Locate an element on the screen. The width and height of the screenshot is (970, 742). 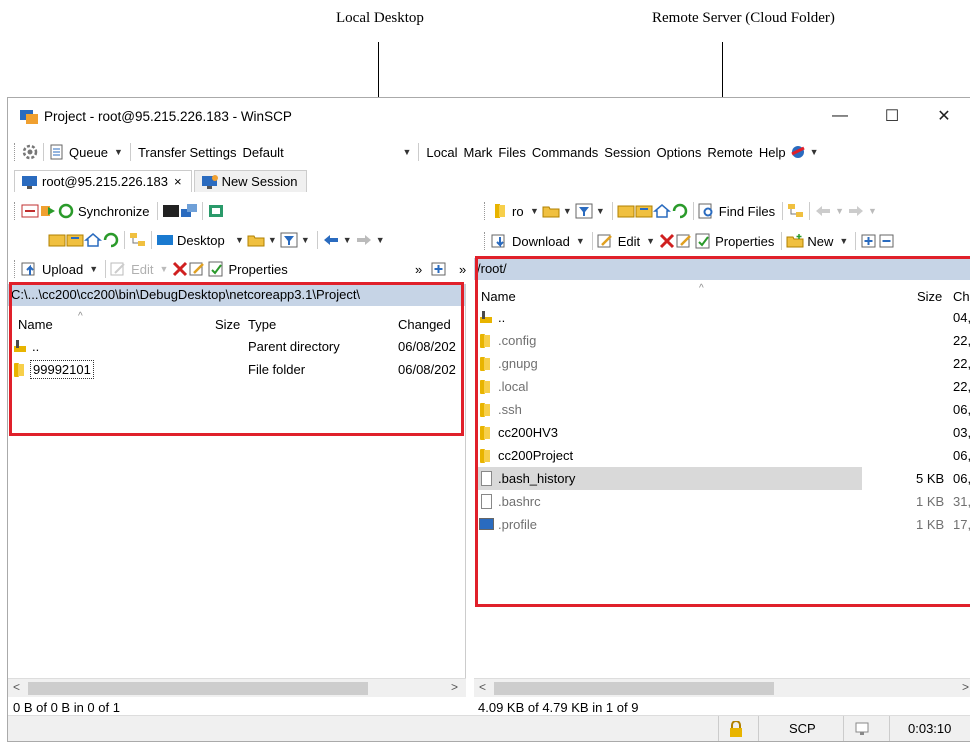
local-toolbar-overflow-2: » is located at coordinates (462, 269).